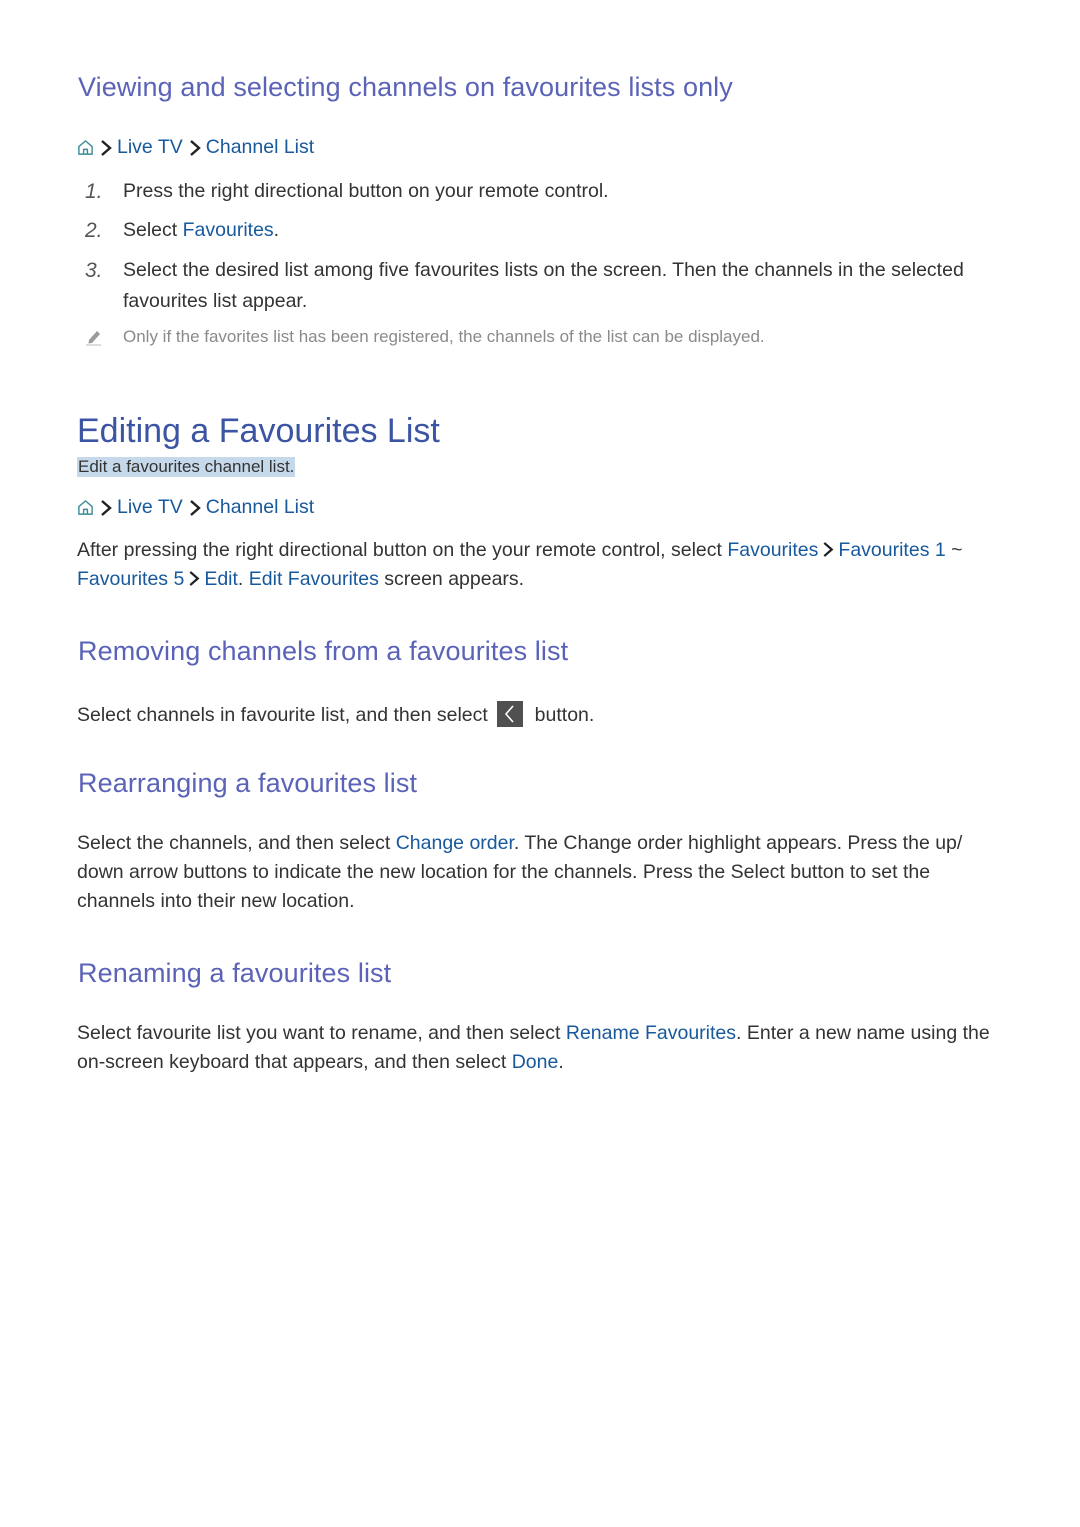  What do you see at coordinates (562, 715) in the screenshot?
I see `removing-text: button.` at bounding box center [562, 715].